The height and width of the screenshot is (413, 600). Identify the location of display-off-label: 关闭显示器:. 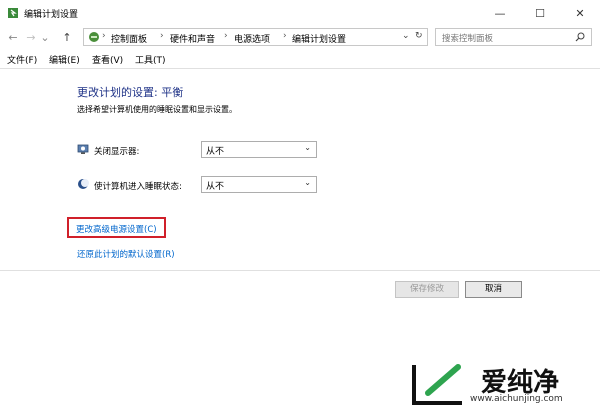
(117, 152).